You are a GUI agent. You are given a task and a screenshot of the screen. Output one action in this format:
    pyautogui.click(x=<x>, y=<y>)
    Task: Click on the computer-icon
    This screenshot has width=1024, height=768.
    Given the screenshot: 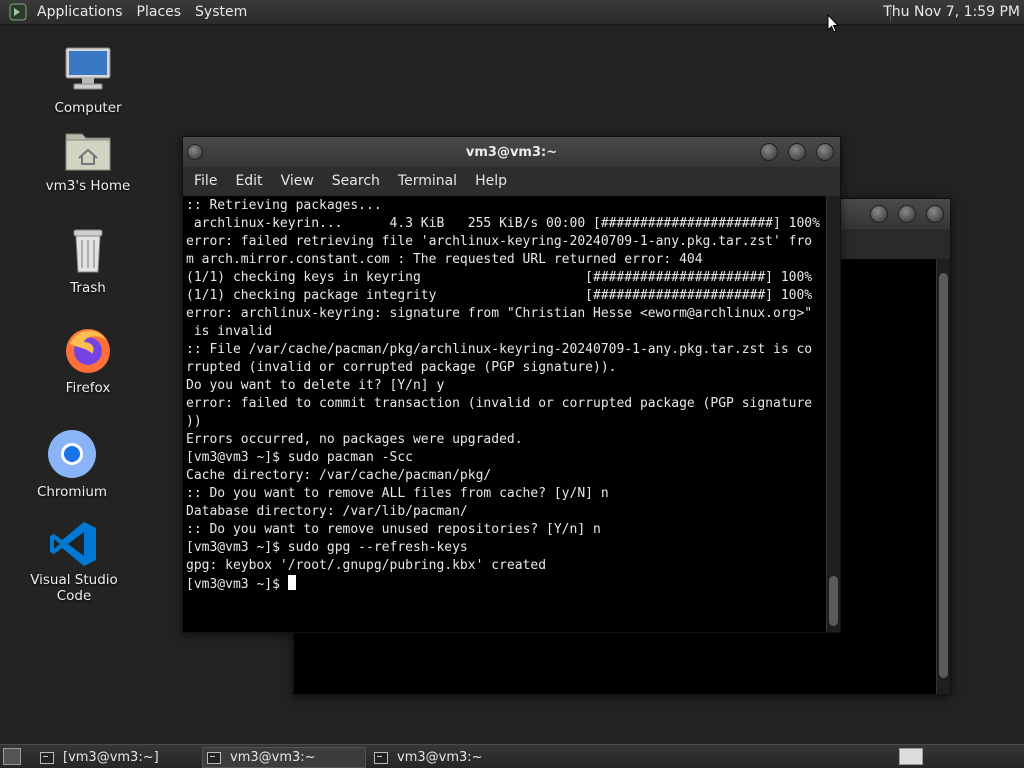 What is the action you would take?
    pyautogui.click(x=88, y=68)
    